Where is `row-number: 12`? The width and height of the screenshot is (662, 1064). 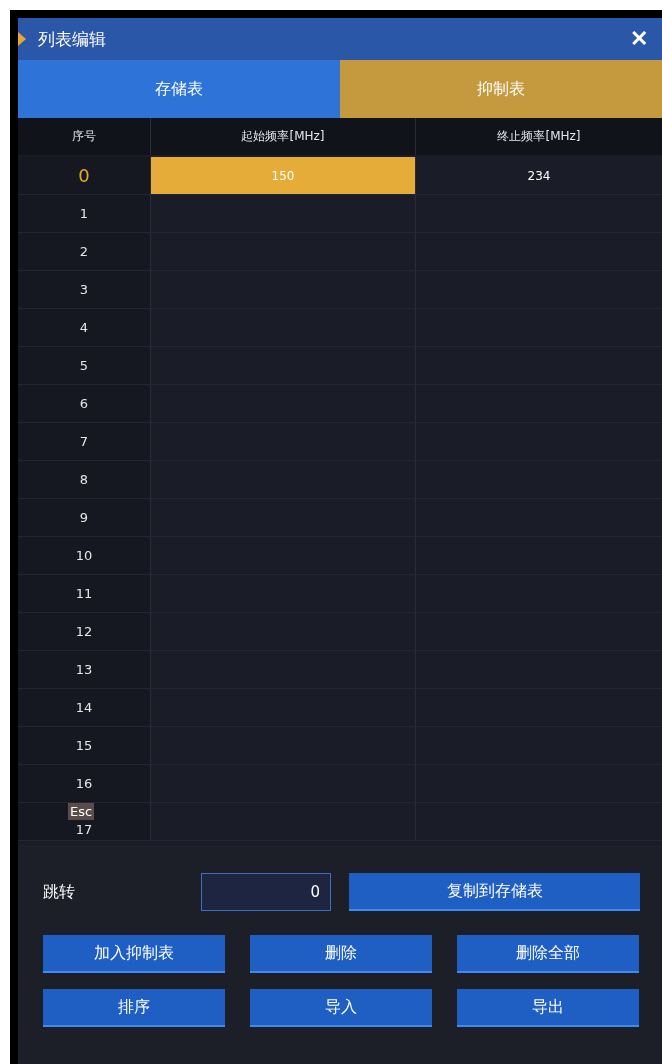 row-number: 12 is located at coordinates (84, 631).